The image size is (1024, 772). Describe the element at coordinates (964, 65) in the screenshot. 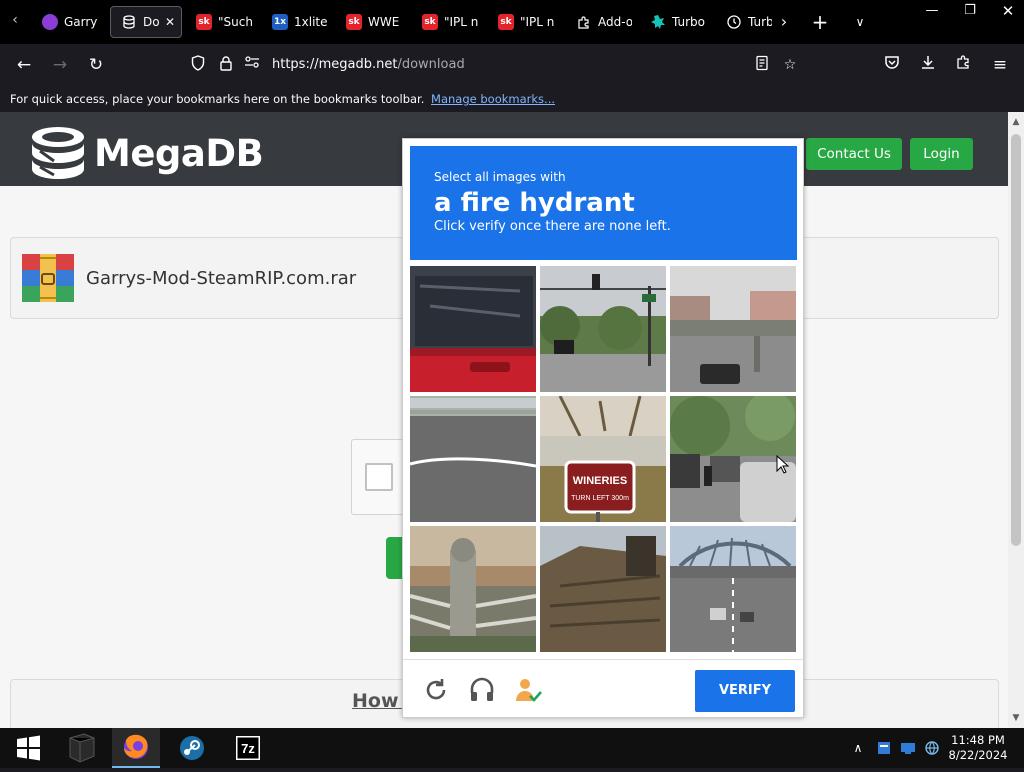

I see `extensions-icon` at that location.